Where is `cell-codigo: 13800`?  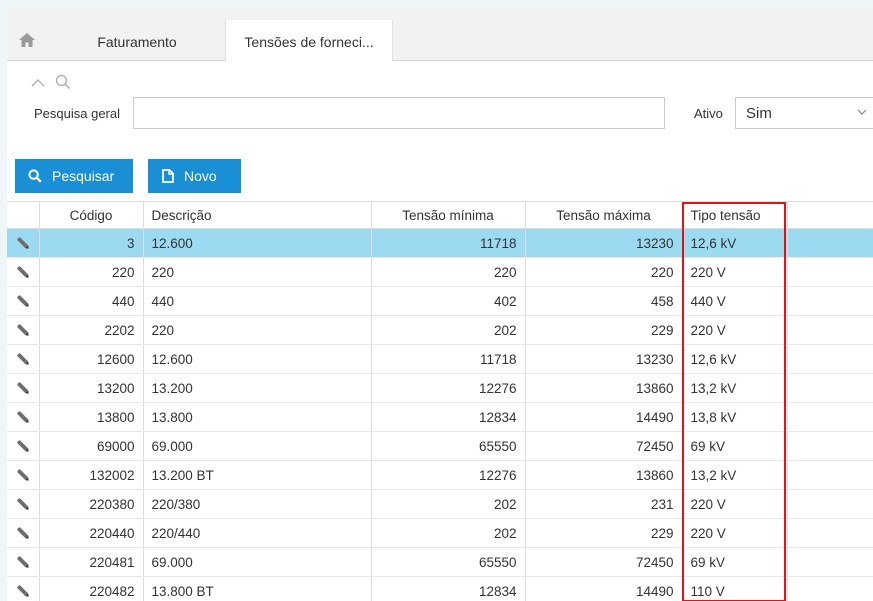
cell-codigo: 13800 is located at coordinates (91, 417).